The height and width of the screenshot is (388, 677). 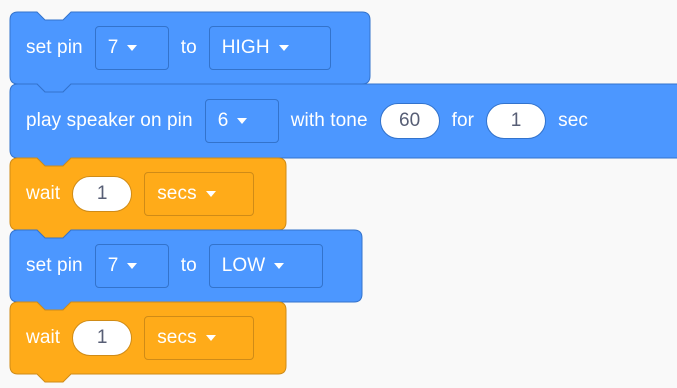 What do you see at coordinates (223, 120) in the screenshot?
I see `speaker-pin-value: 6` at bounding box center [223, 120].